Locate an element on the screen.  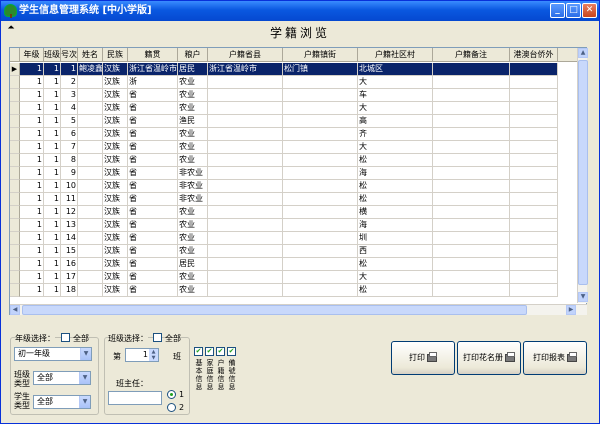
column-header: 户籍社区村 is located at coordinates (395, 55).